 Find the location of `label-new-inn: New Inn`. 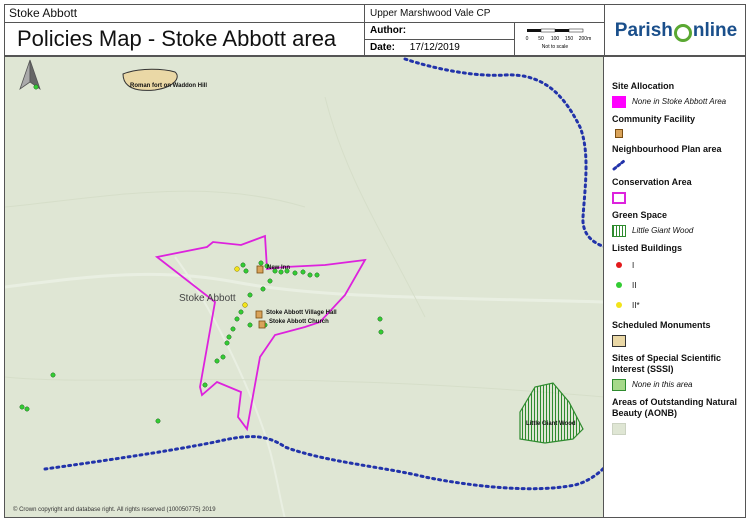

label-new-inn: New Inn is located at coordinates (279, 268).